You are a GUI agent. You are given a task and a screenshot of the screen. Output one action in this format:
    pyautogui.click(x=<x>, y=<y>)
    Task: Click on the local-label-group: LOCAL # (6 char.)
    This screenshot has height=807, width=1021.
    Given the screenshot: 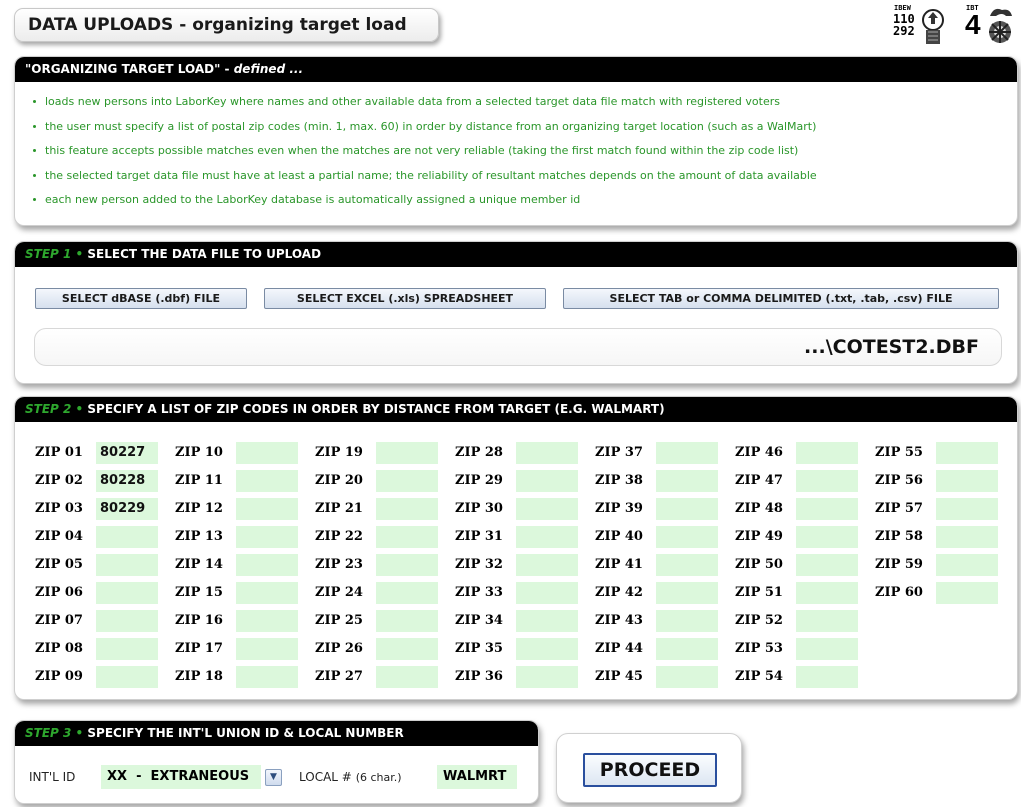 What is the action you would take?
    pyautogui.click(x=350, y=777)
    